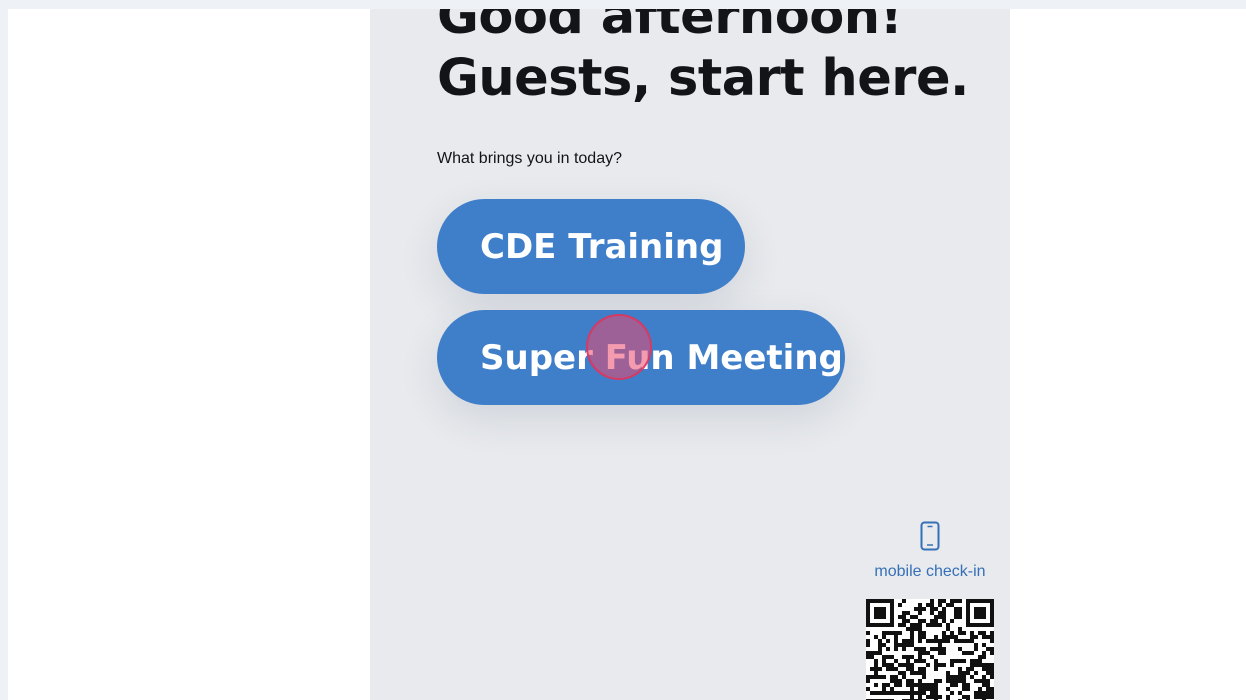 The image size is (1246, 700). I want to click on cde-training-button: CDE Training, so click(591, 246).